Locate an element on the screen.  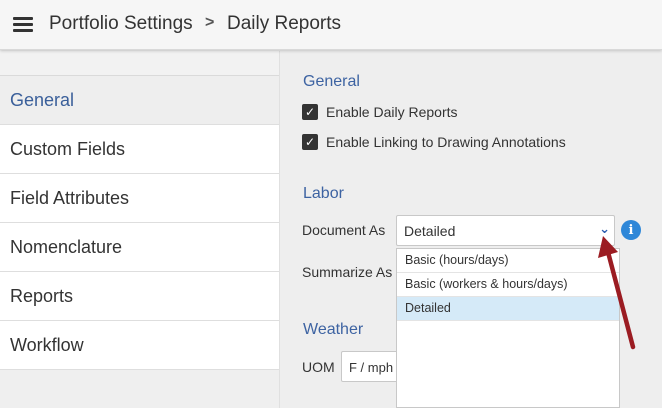
labor-section-title: Labor is located at coordinates (323, 193).